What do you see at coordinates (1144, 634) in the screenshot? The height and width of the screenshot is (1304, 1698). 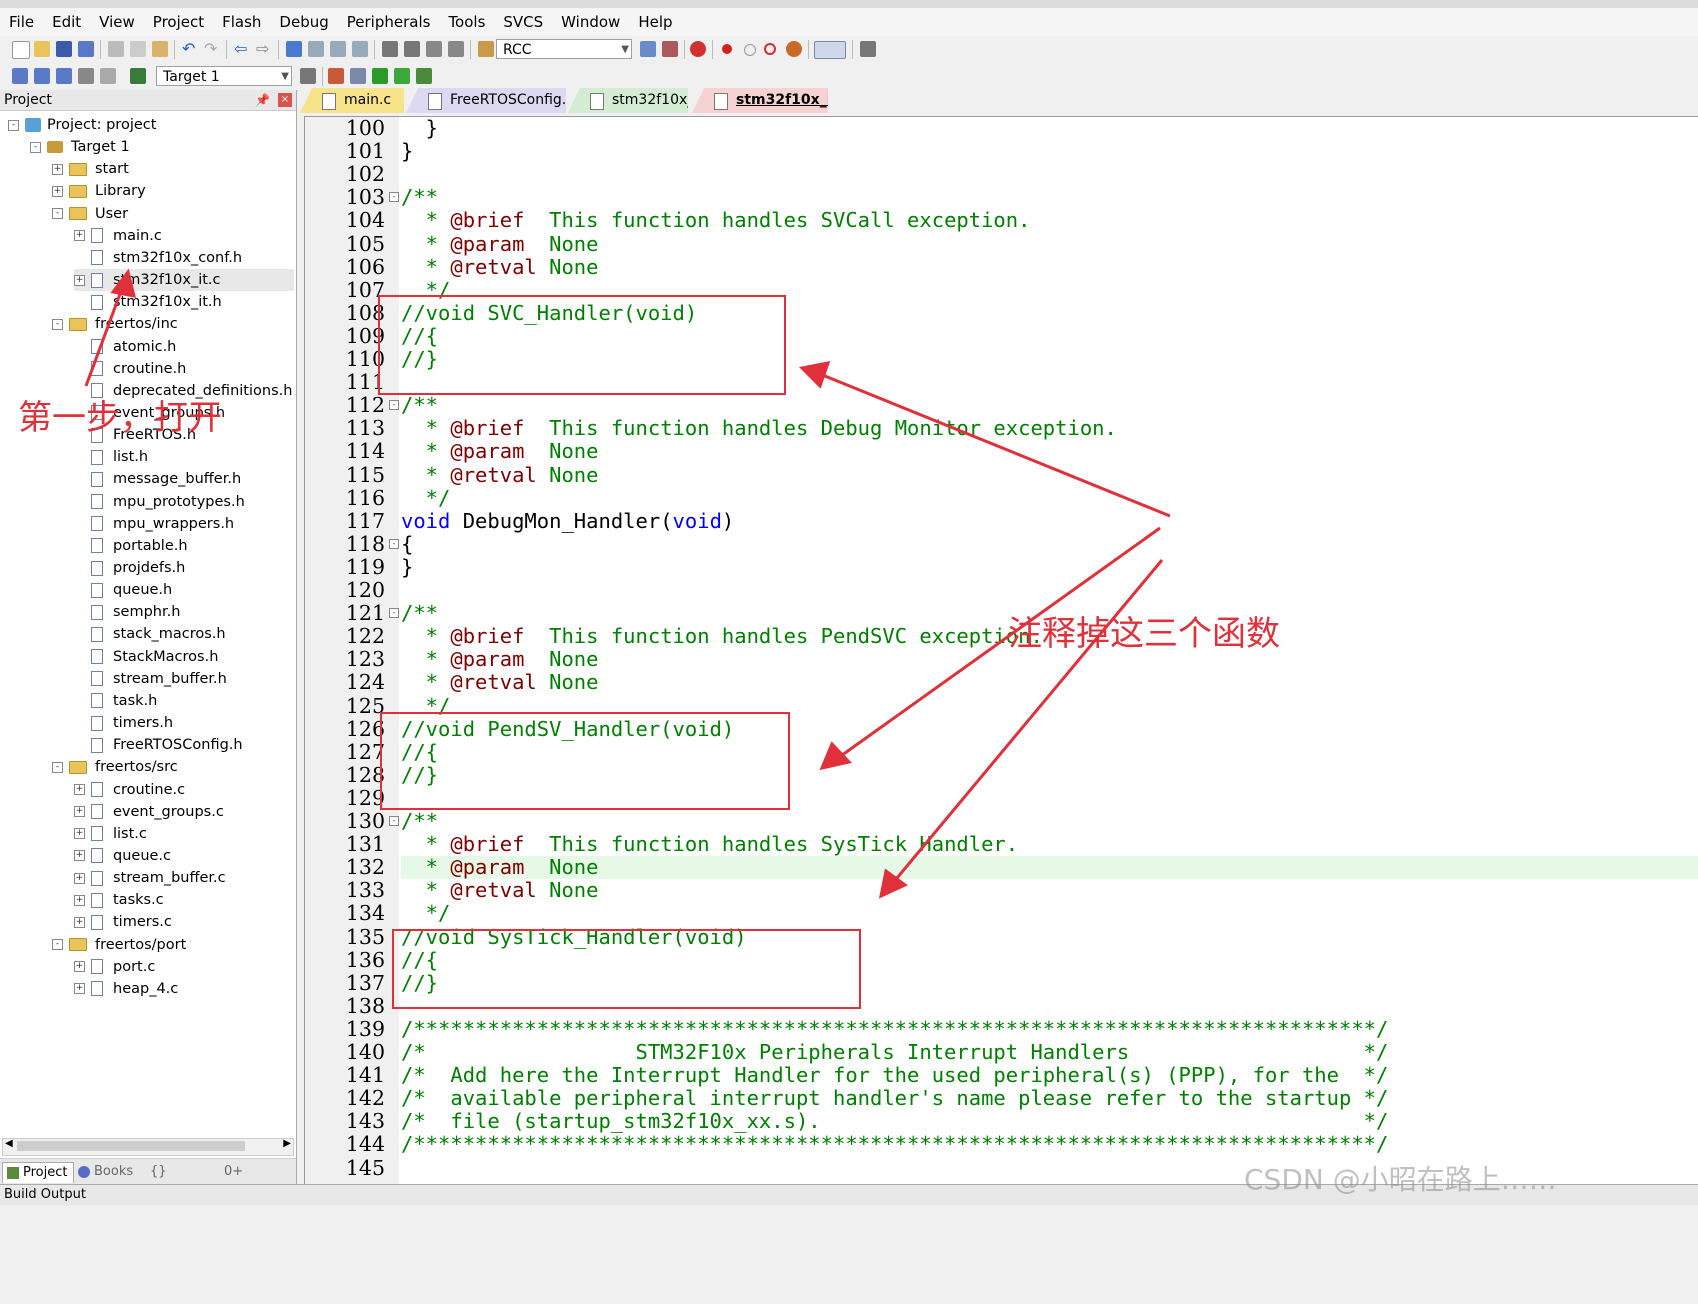 I see `annotation-comment-out: 注释掉这三个函数` at bounding box center [1144, 634].